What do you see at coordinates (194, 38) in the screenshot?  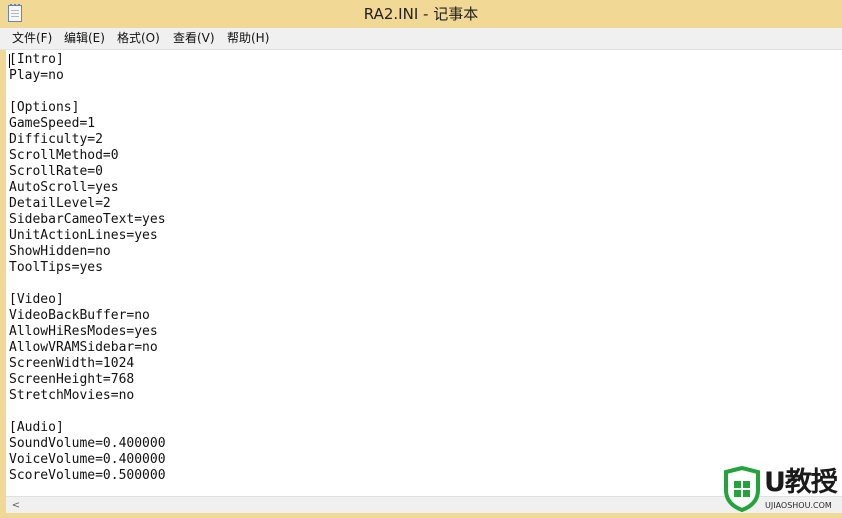 I see `menu-view: 查看(V)` at bounding box center [194, 38].